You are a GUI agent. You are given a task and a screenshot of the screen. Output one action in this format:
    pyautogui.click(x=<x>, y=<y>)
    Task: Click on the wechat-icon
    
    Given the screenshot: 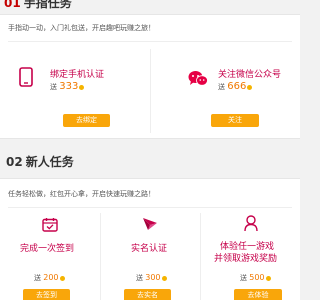 What is the action you would take?
    pyautogui.click(x=198, y=78)
    